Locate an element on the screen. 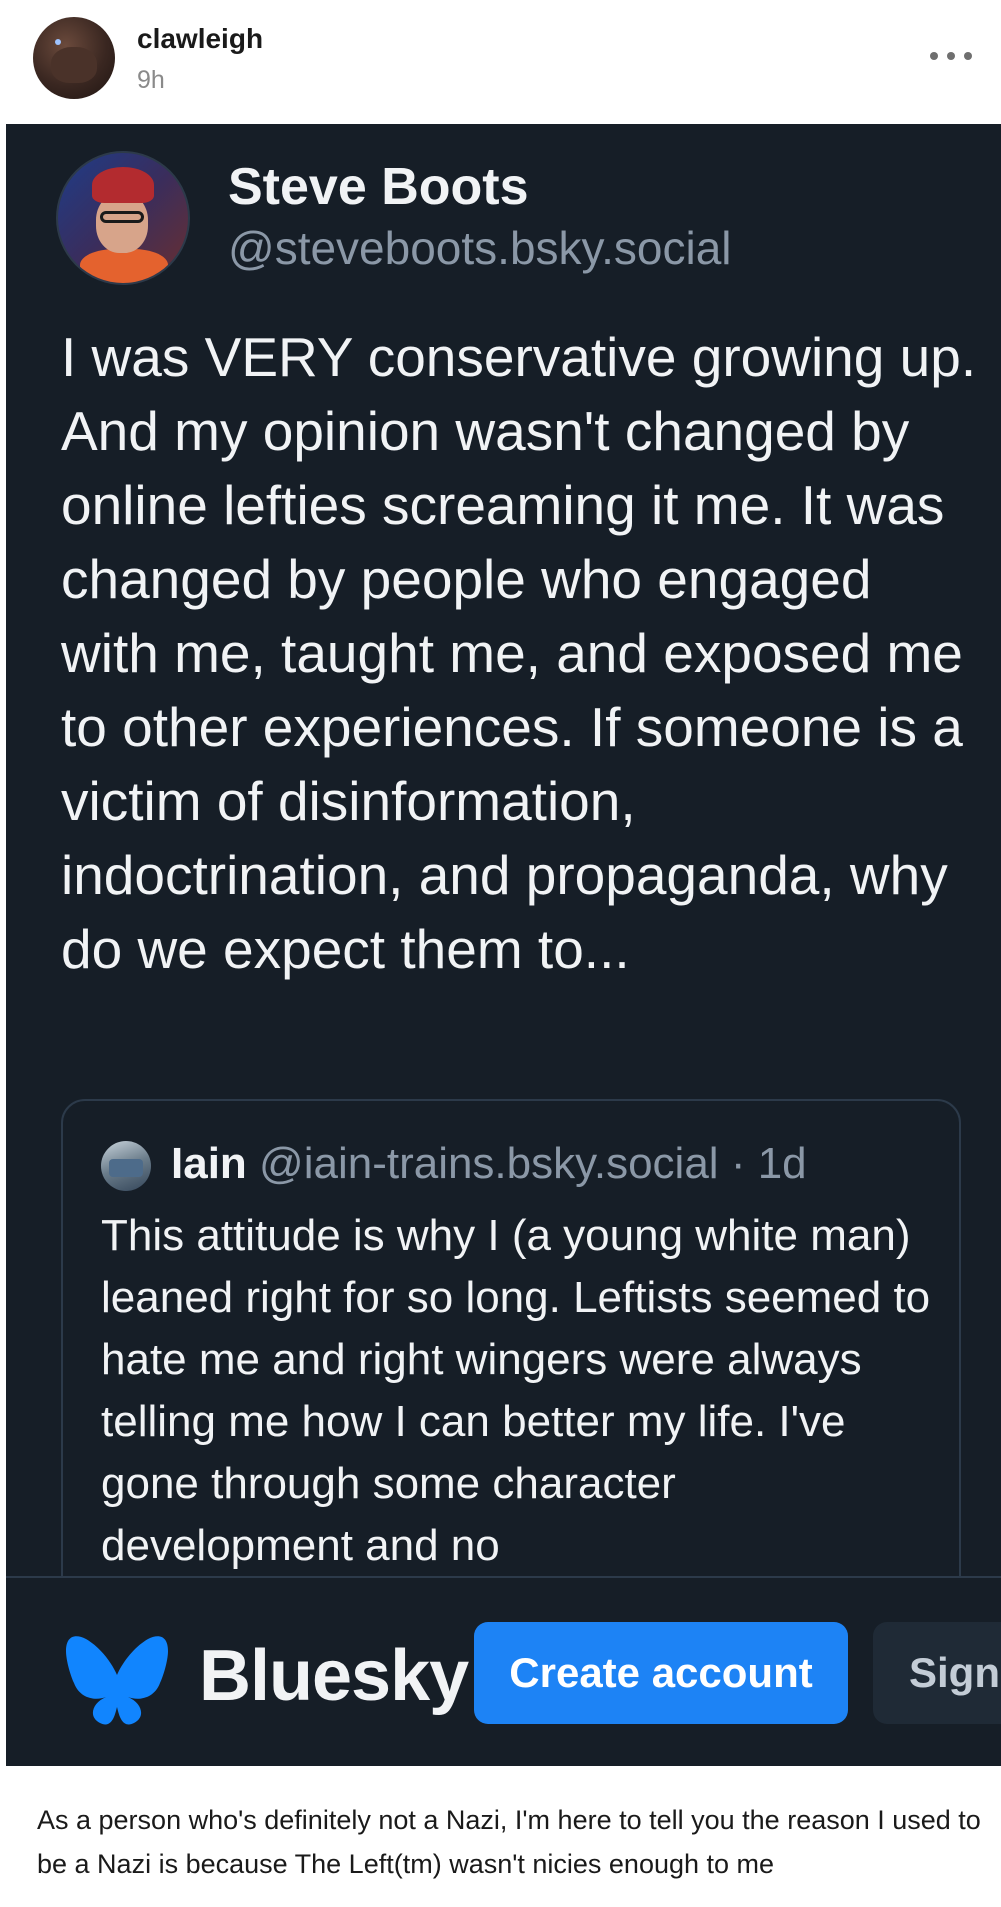 The image size is (1001, 1907). quoted-author-avatar is located at coordinates (126, 1166).